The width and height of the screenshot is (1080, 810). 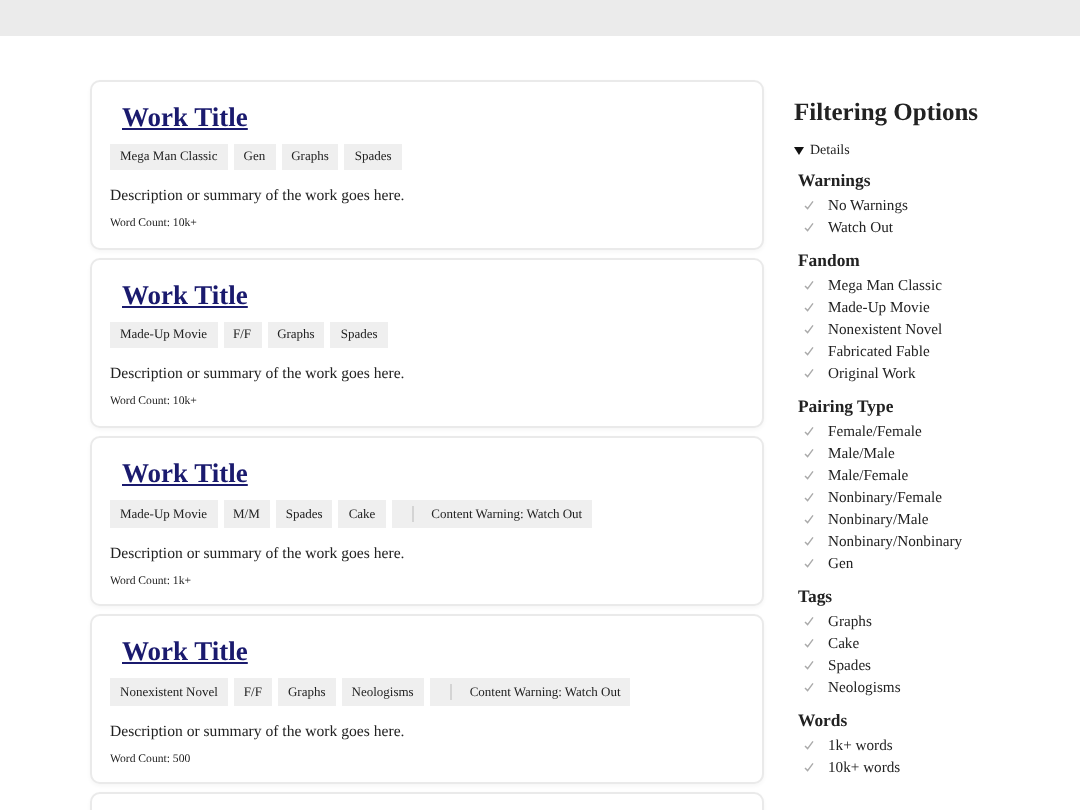 I want to click on filter-heading: Pairing Type, so click(x=847, y=406).